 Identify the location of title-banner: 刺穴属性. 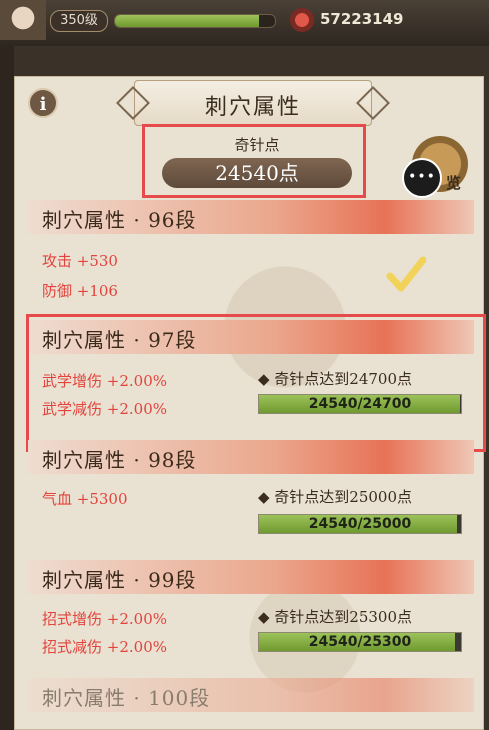
(253, 103).